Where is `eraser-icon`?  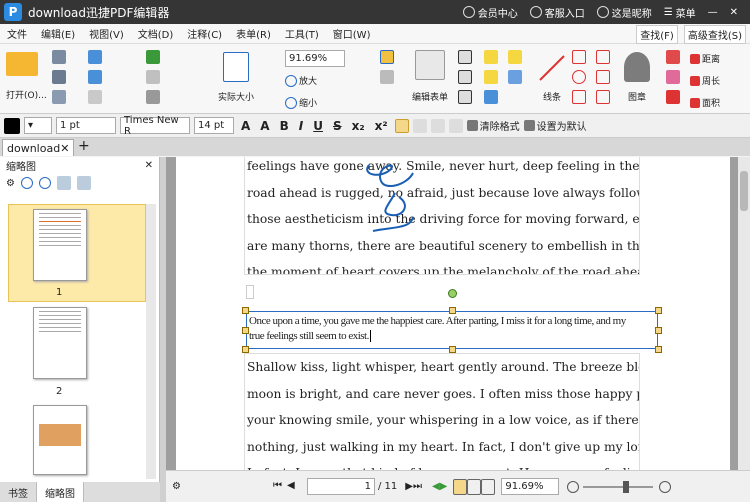 eraser-icon is located at coordinates (673, 57).